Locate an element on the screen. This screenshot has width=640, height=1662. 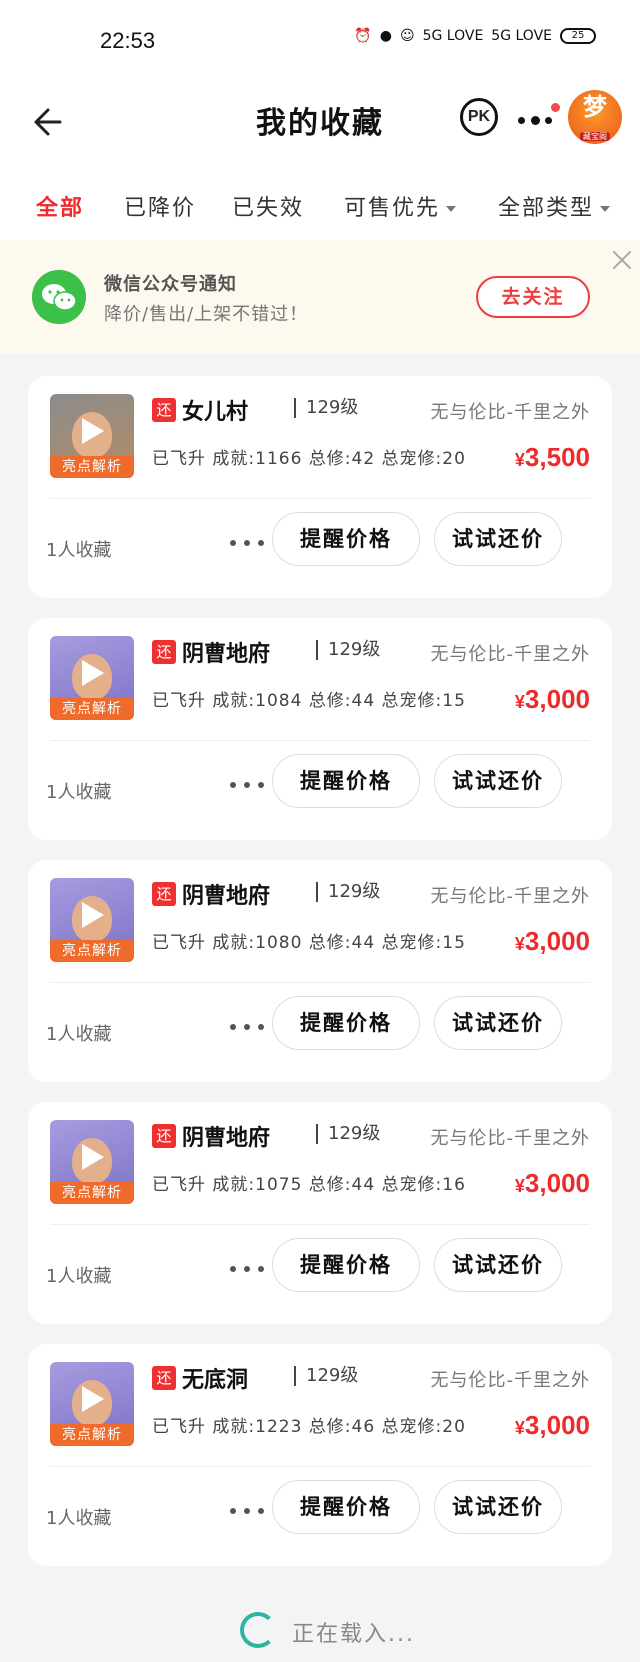
tab-all: 全部 is located at coordinates (60, 206).